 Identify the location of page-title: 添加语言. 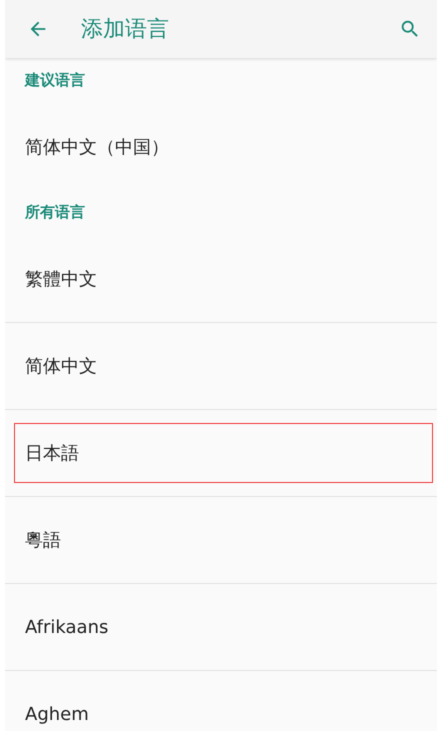
(125, 30).